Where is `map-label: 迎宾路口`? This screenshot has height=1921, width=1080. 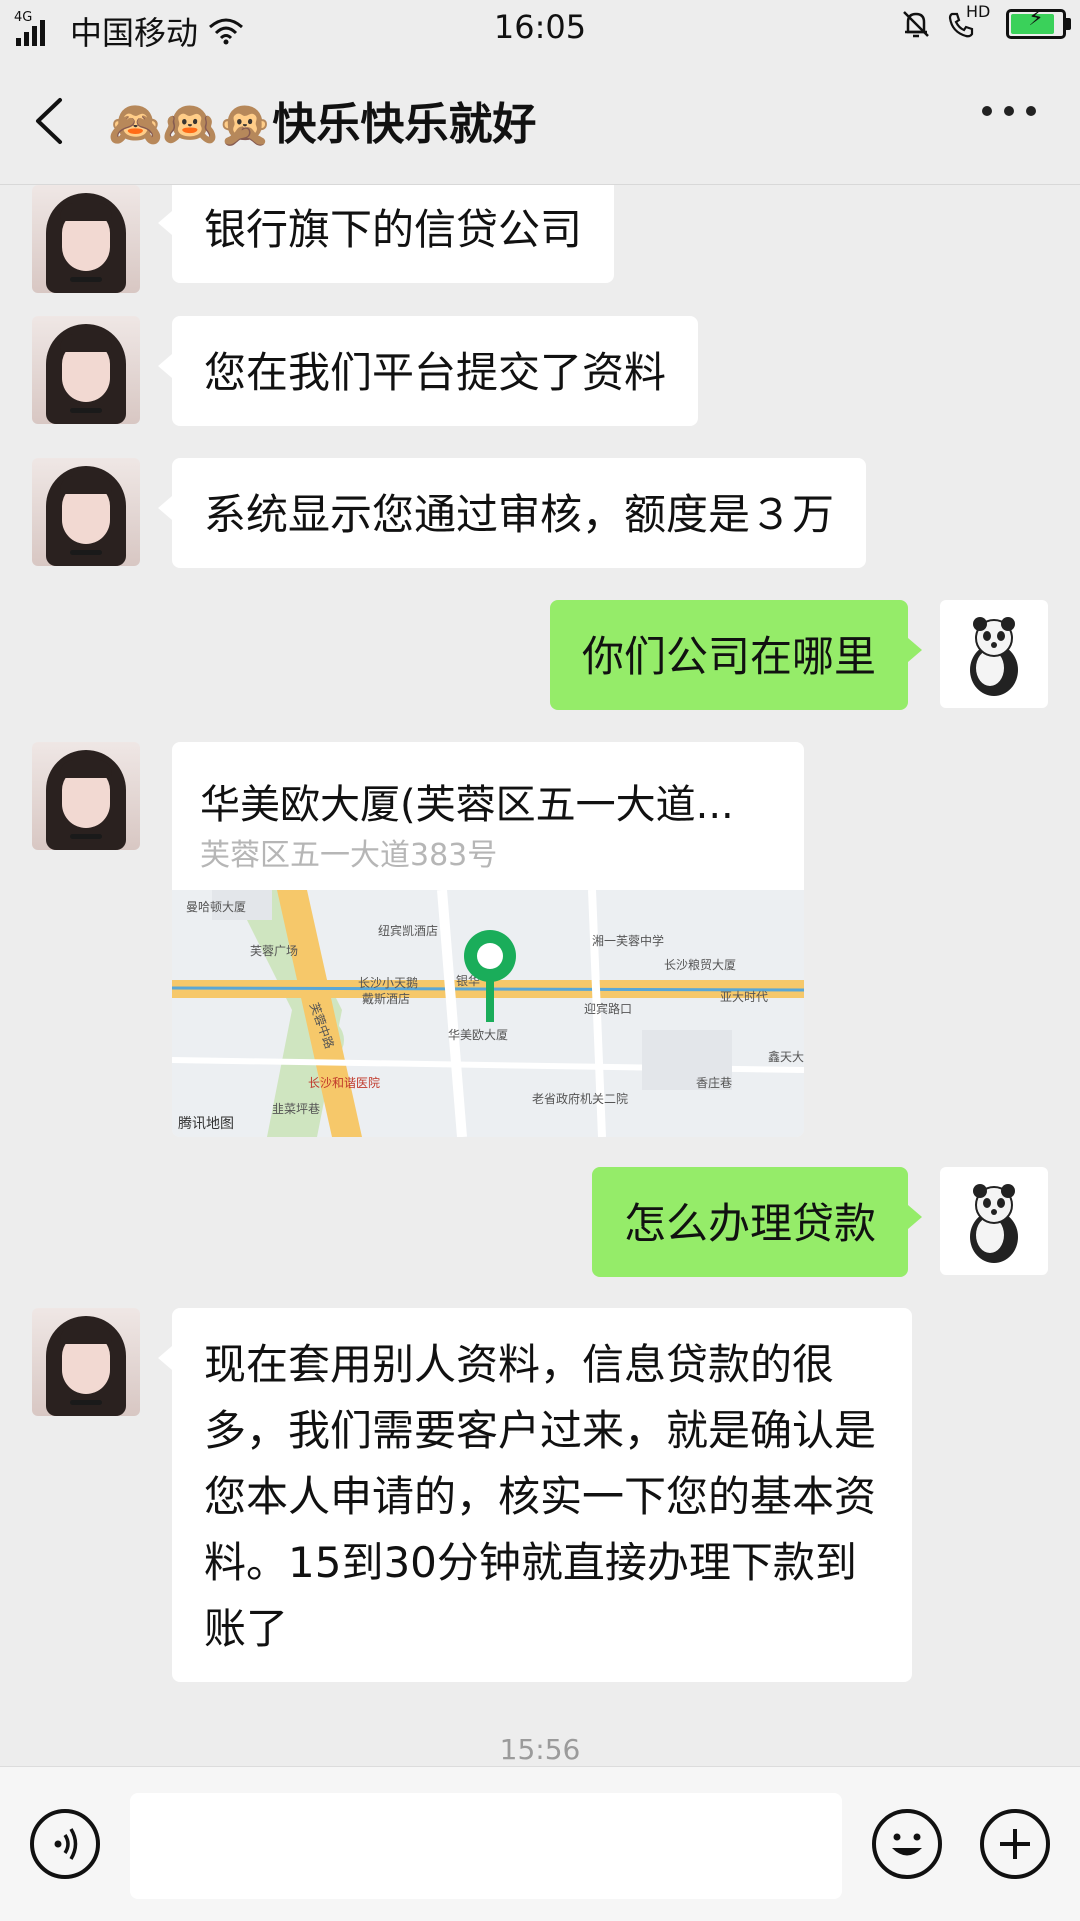
map-label: 迎宾路口 is located at coordinates (608, 1009).